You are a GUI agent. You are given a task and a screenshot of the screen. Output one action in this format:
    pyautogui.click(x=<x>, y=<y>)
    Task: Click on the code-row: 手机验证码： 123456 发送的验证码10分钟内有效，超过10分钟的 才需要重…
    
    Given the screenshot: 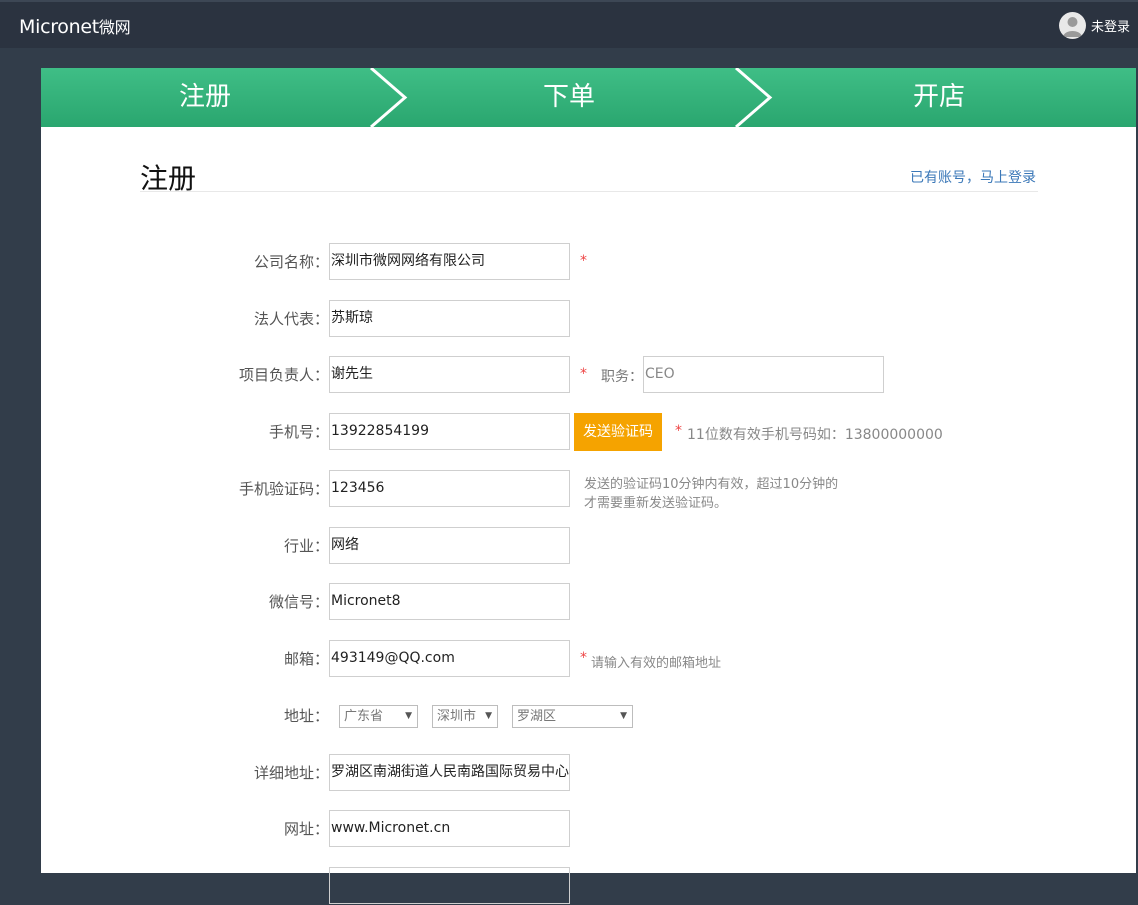 What is the action you would take?
    pyautogui.click(x=588, y=490)
    